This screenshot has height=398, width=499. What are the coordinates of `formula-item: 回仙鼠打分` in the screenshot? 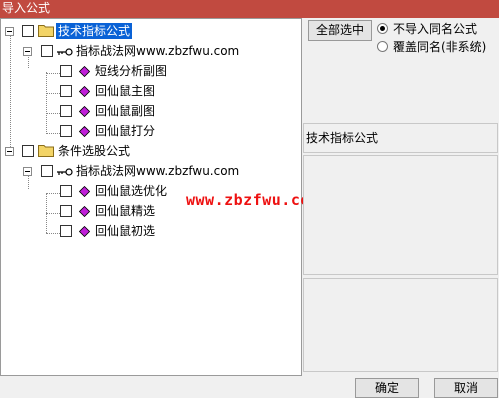 It's located at (151, 131).